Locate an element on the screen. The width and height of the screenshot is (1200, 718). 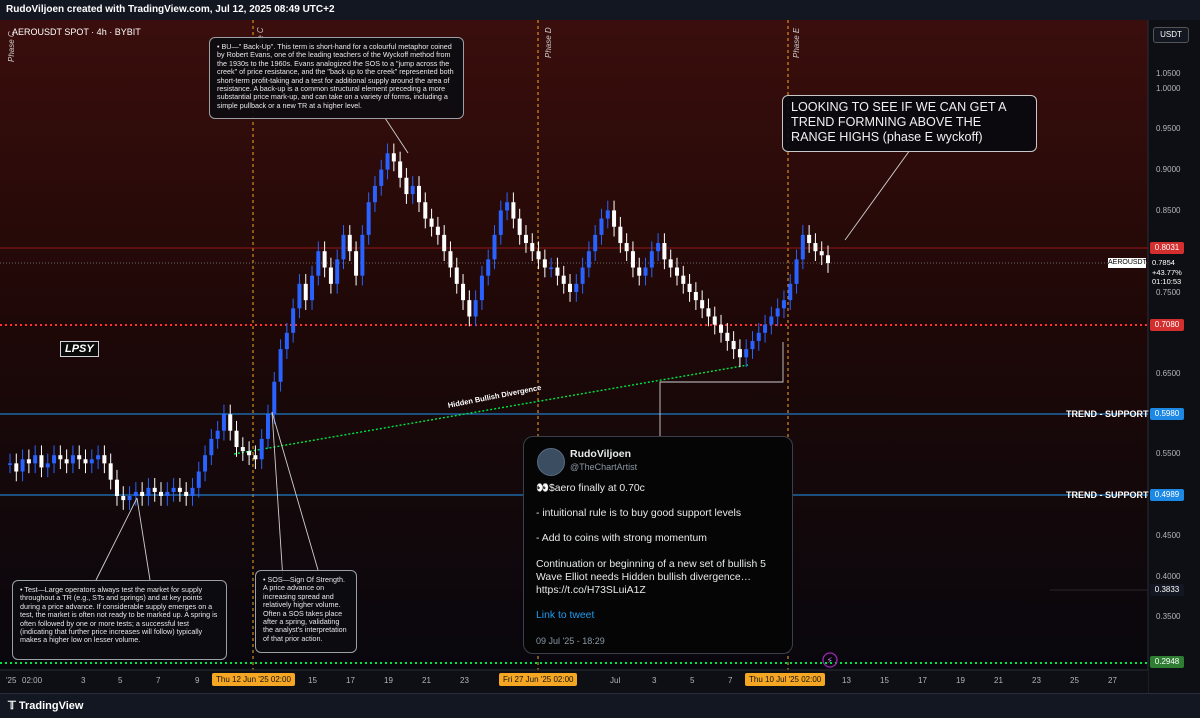
current-symbol-tag: AEROUSDT is located at coordinates (1127, 263).